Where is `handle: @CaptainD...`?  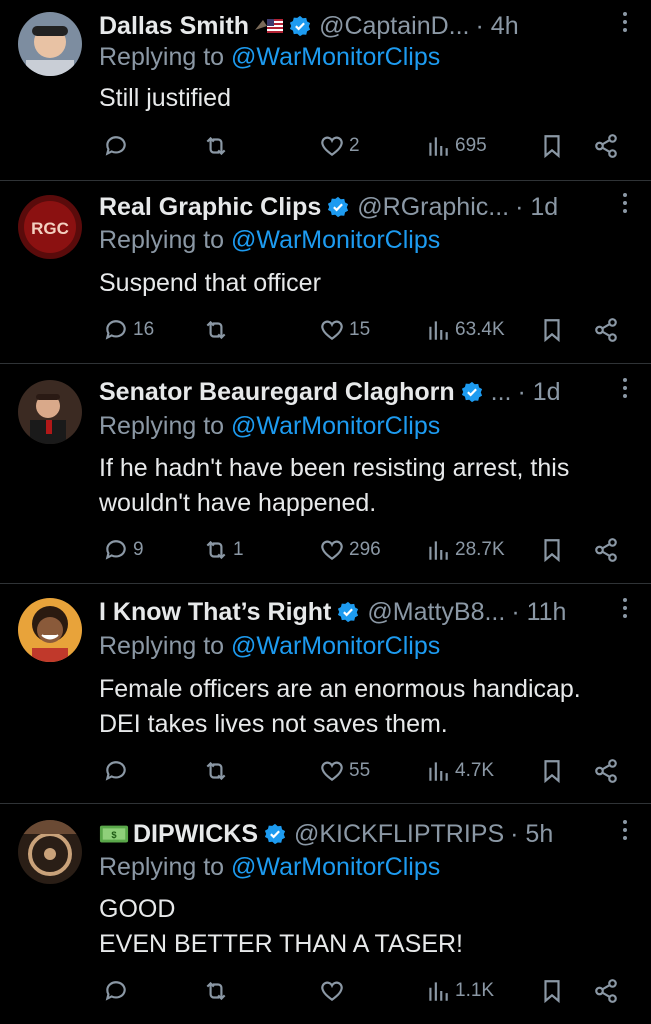
handle: @CaptainD... is located at coordinates (394, 26).